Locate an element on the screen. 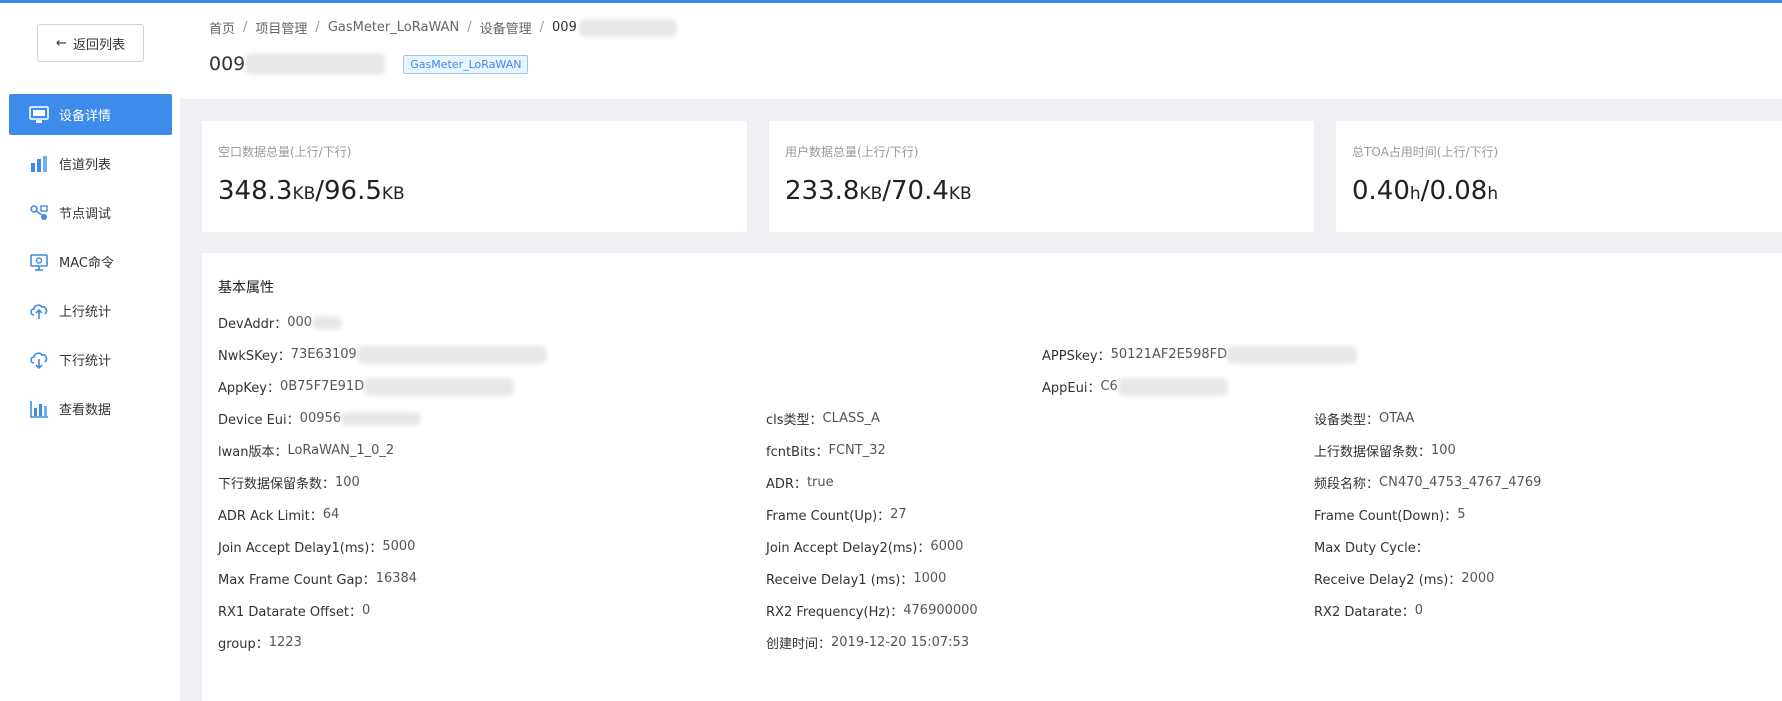 This screenshot has height=701, width=1782. prop-key: 设备类型： is located at coordinates (1347, 420).